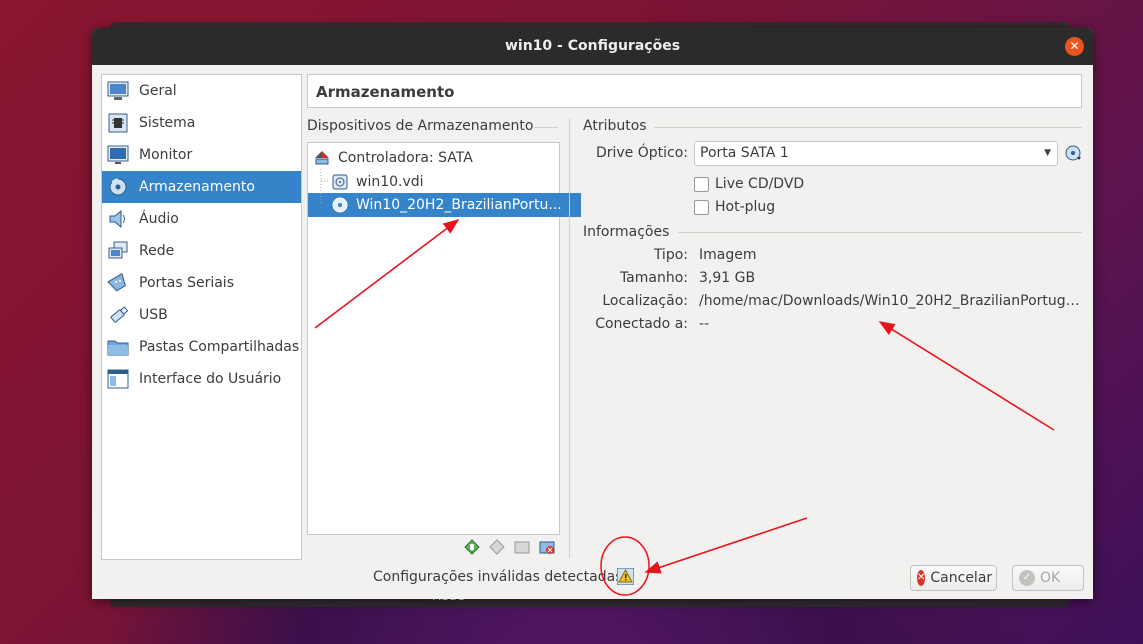  Describe the element at coordinates (569, 338) in the screenshot. I see `panel-splitter` at that location.